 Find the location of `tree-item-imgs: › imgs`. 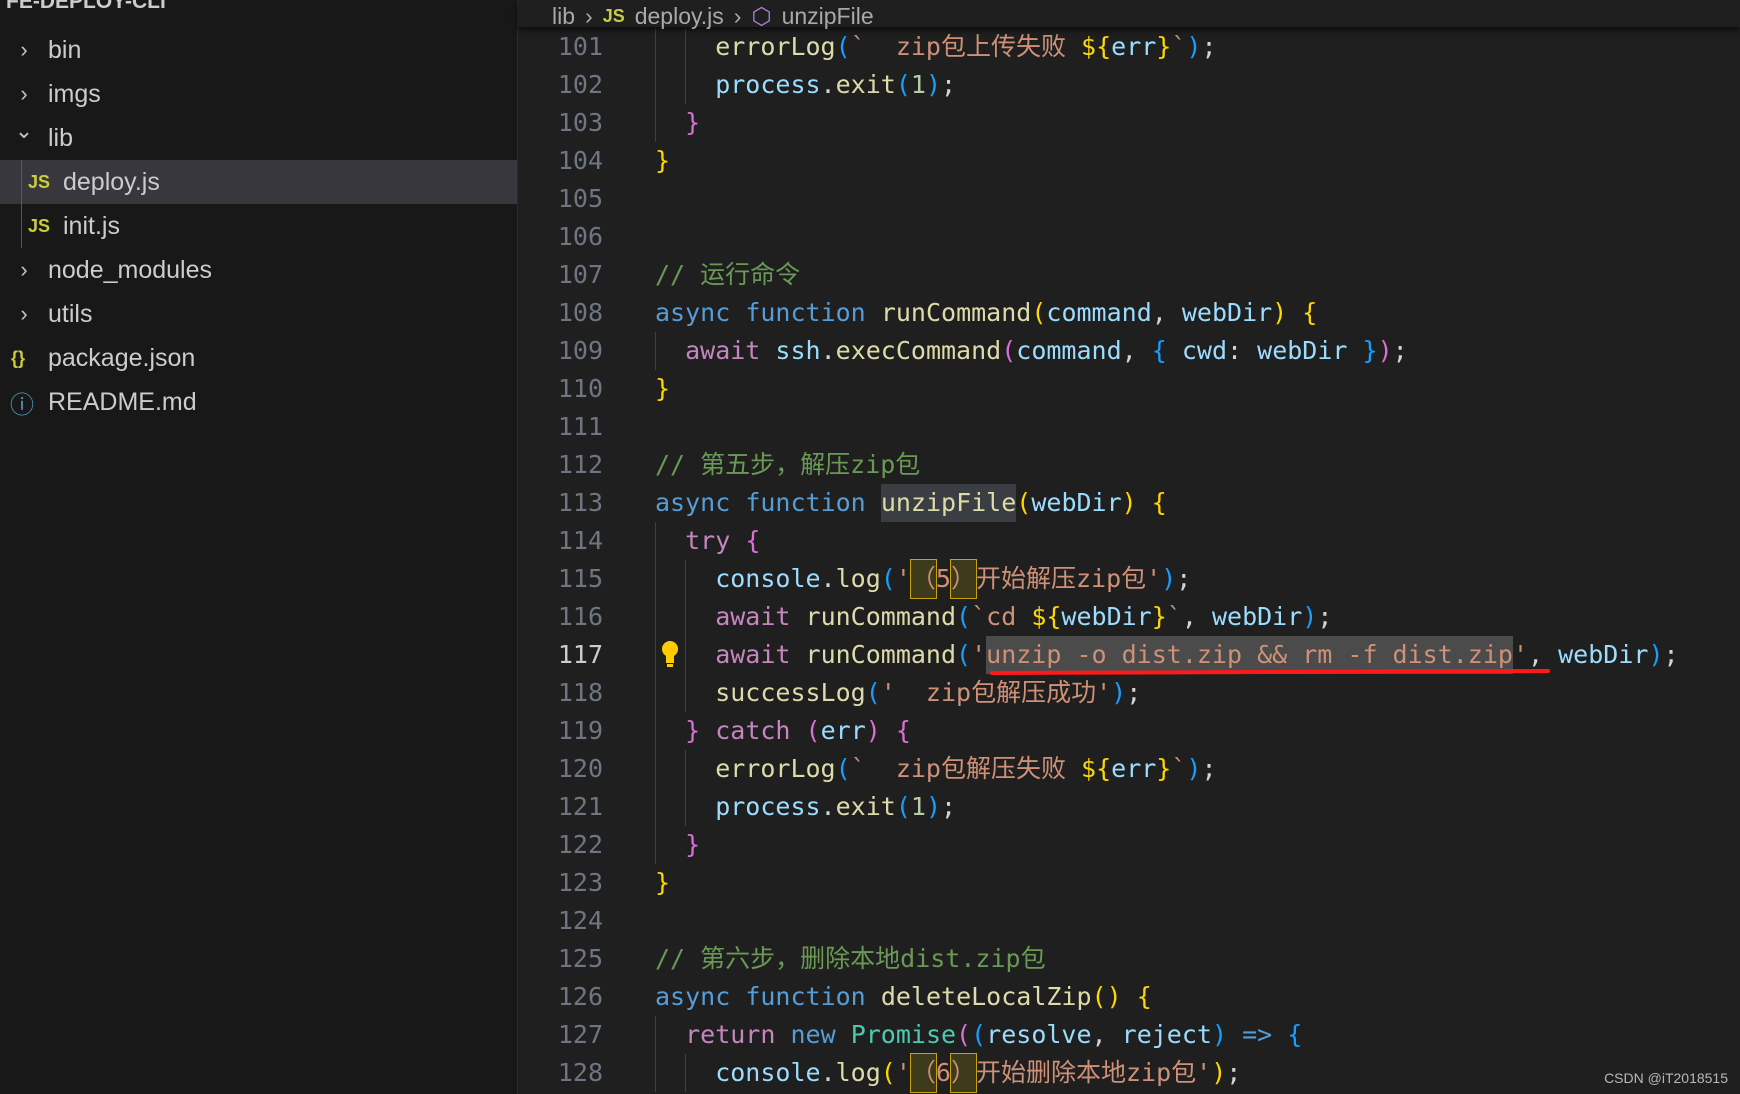

tree-item-imgs: › imgs is located at coordinates (258, 94).